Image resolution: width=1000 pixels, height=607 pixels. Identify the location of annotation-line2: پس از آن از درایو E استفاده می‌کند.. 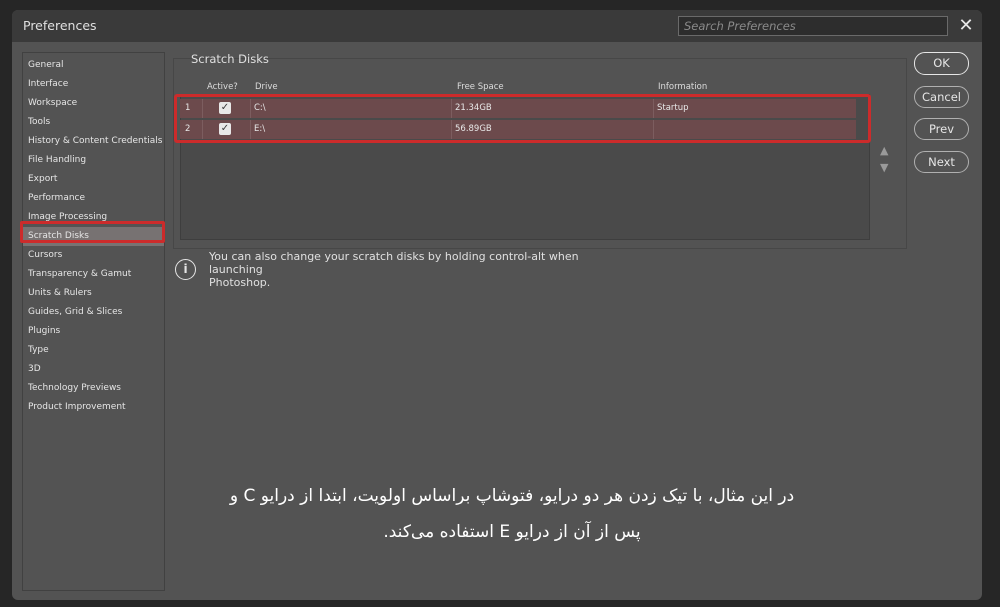
(512, 532).